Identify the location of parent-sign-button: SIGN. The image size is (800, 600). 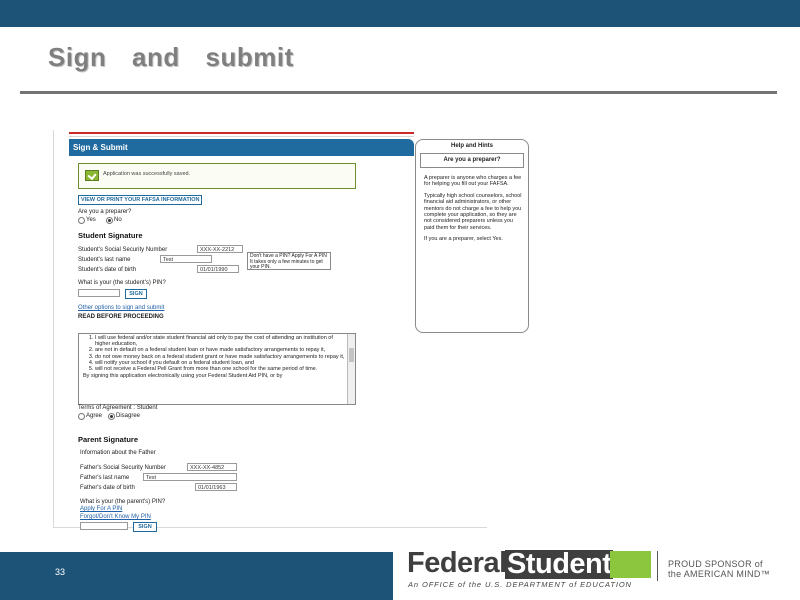
(145, 527).